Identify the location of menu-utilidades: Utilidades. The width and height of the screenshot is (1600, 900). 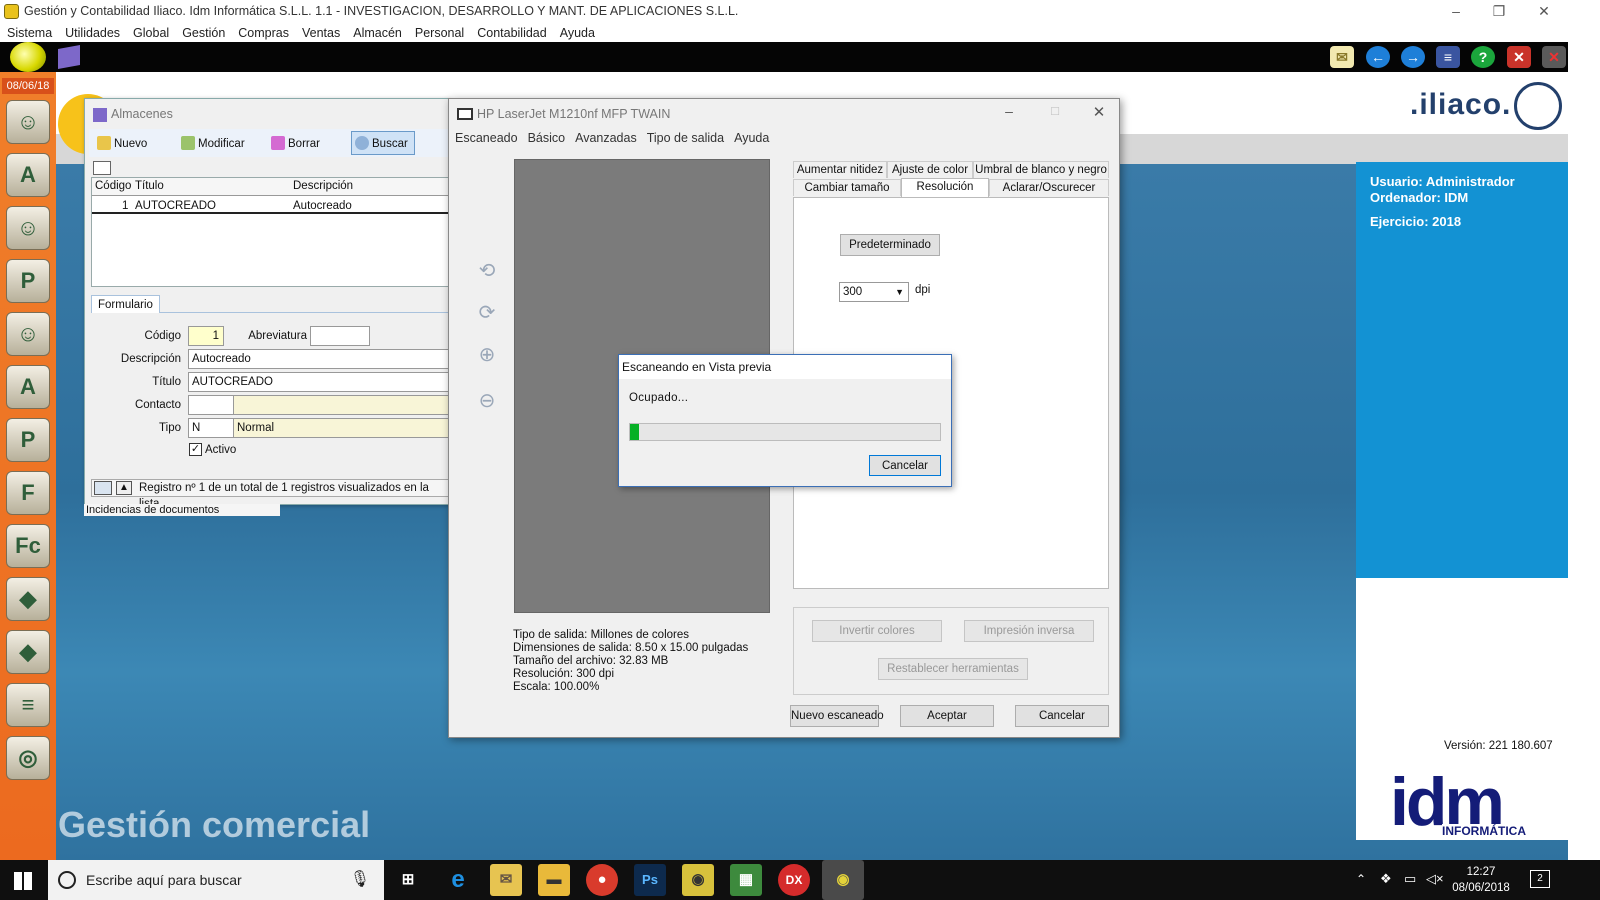
(92, 33).